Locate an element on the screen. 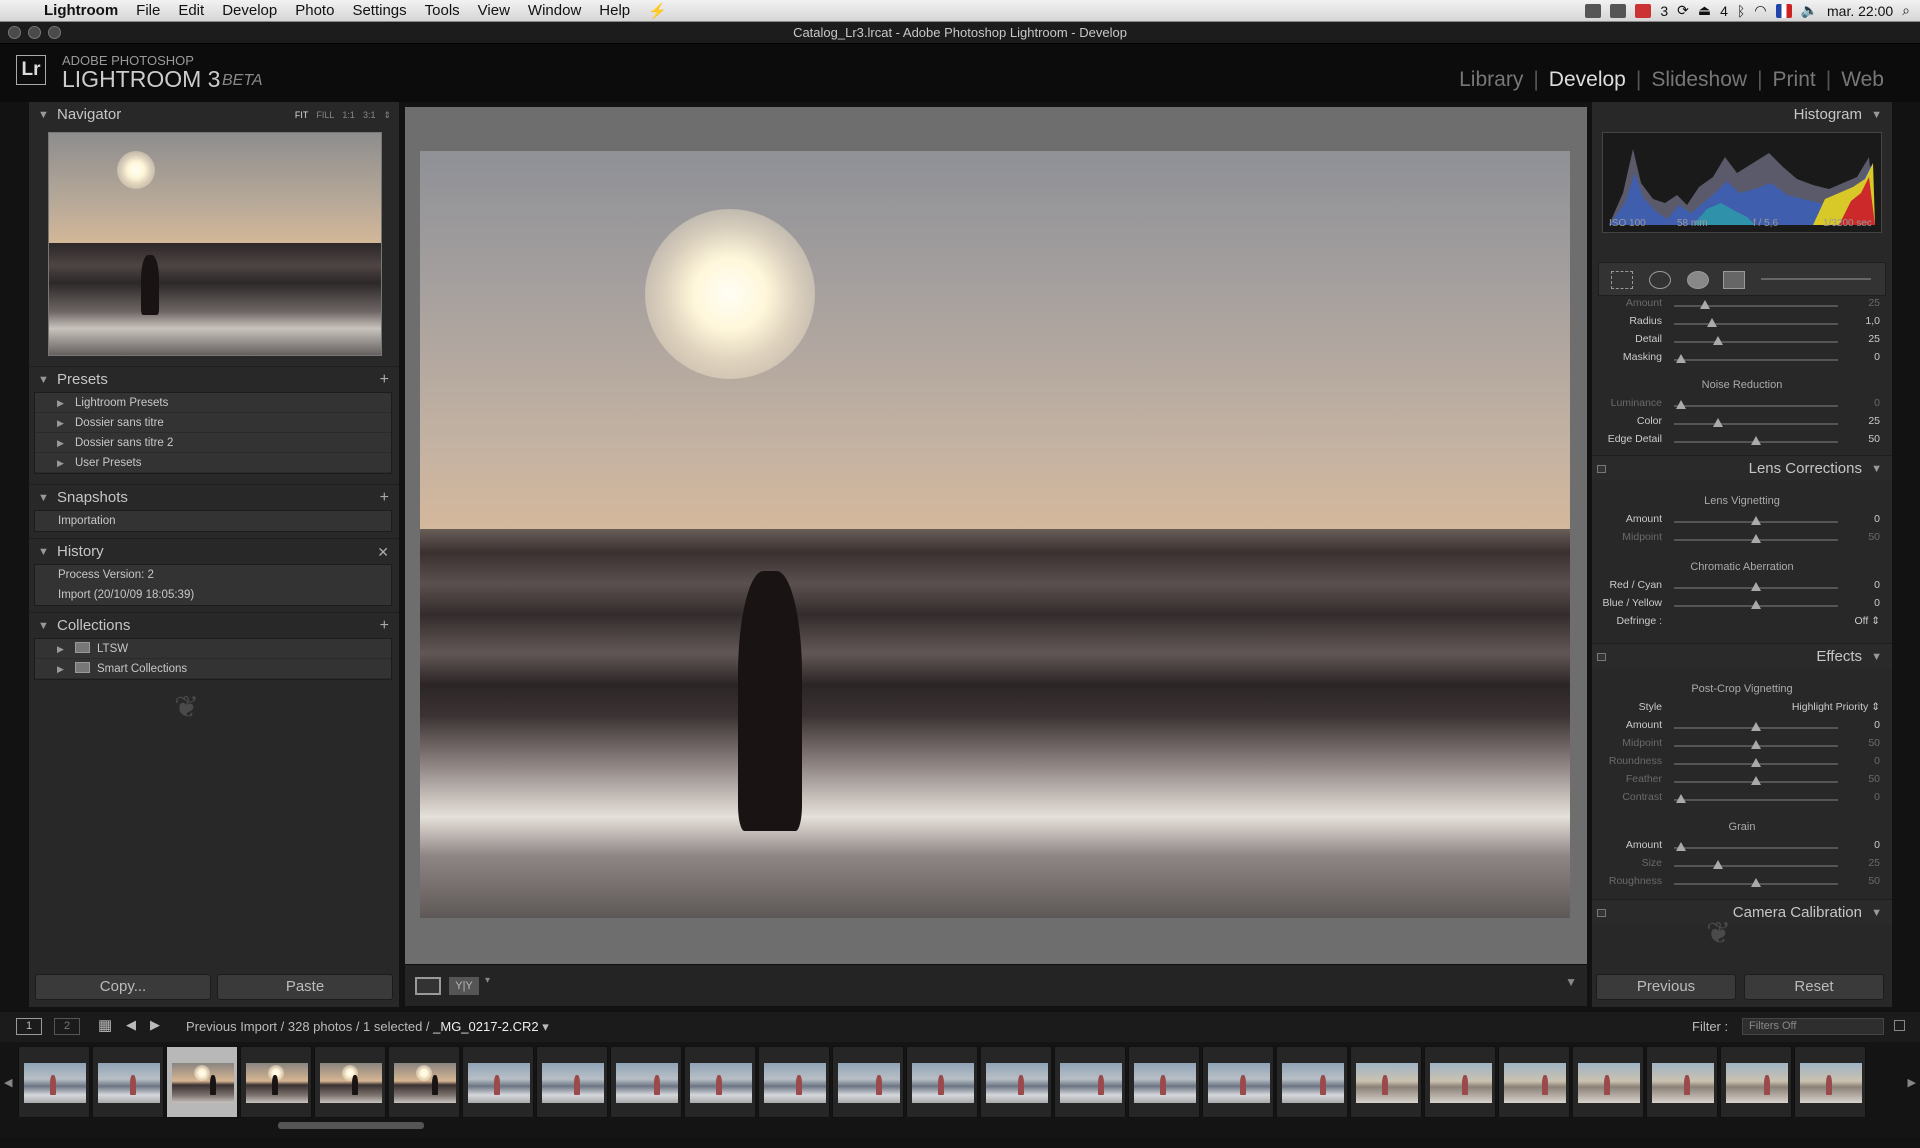  clock: mar. 22:00 is located at coordinates (1860, 11).